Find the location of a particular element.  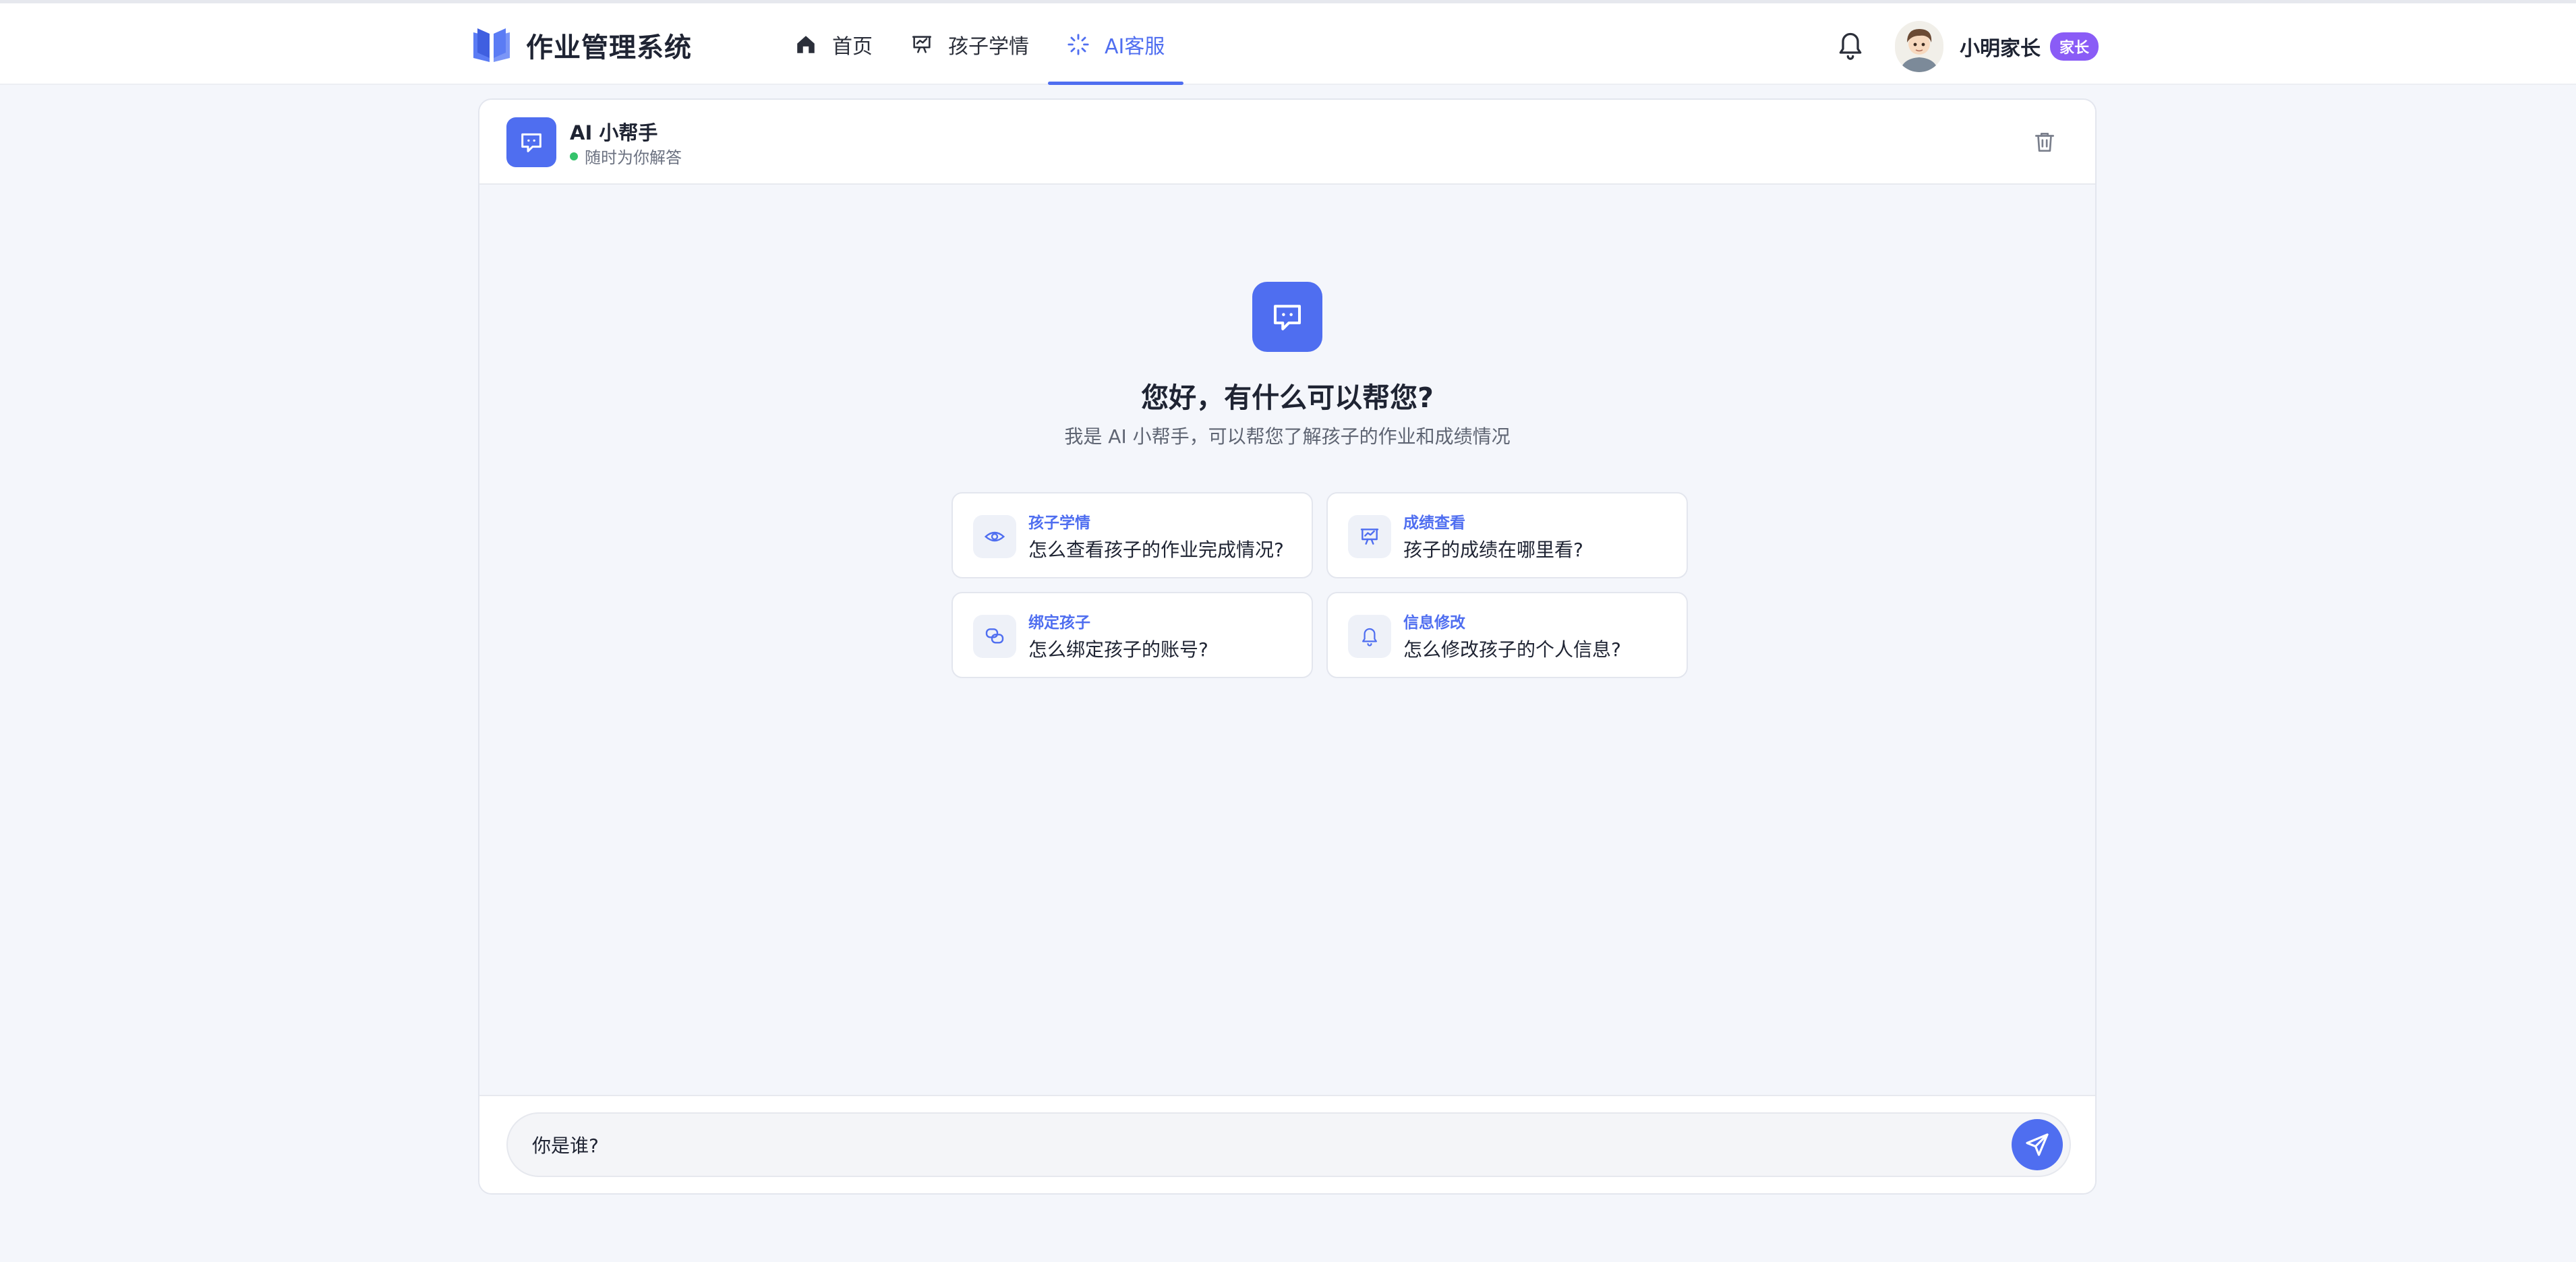

bot-avatar is located at coordinates (531, 142).